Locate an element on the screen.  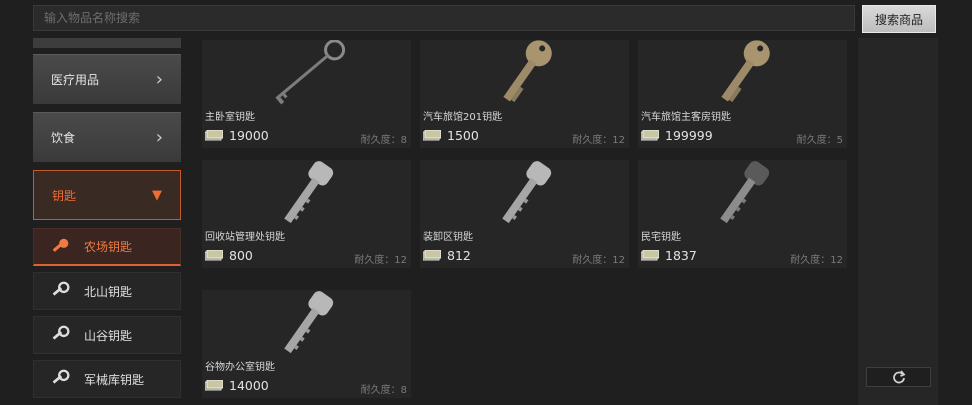
dark-key-icon is located at coordinates (745, 192).